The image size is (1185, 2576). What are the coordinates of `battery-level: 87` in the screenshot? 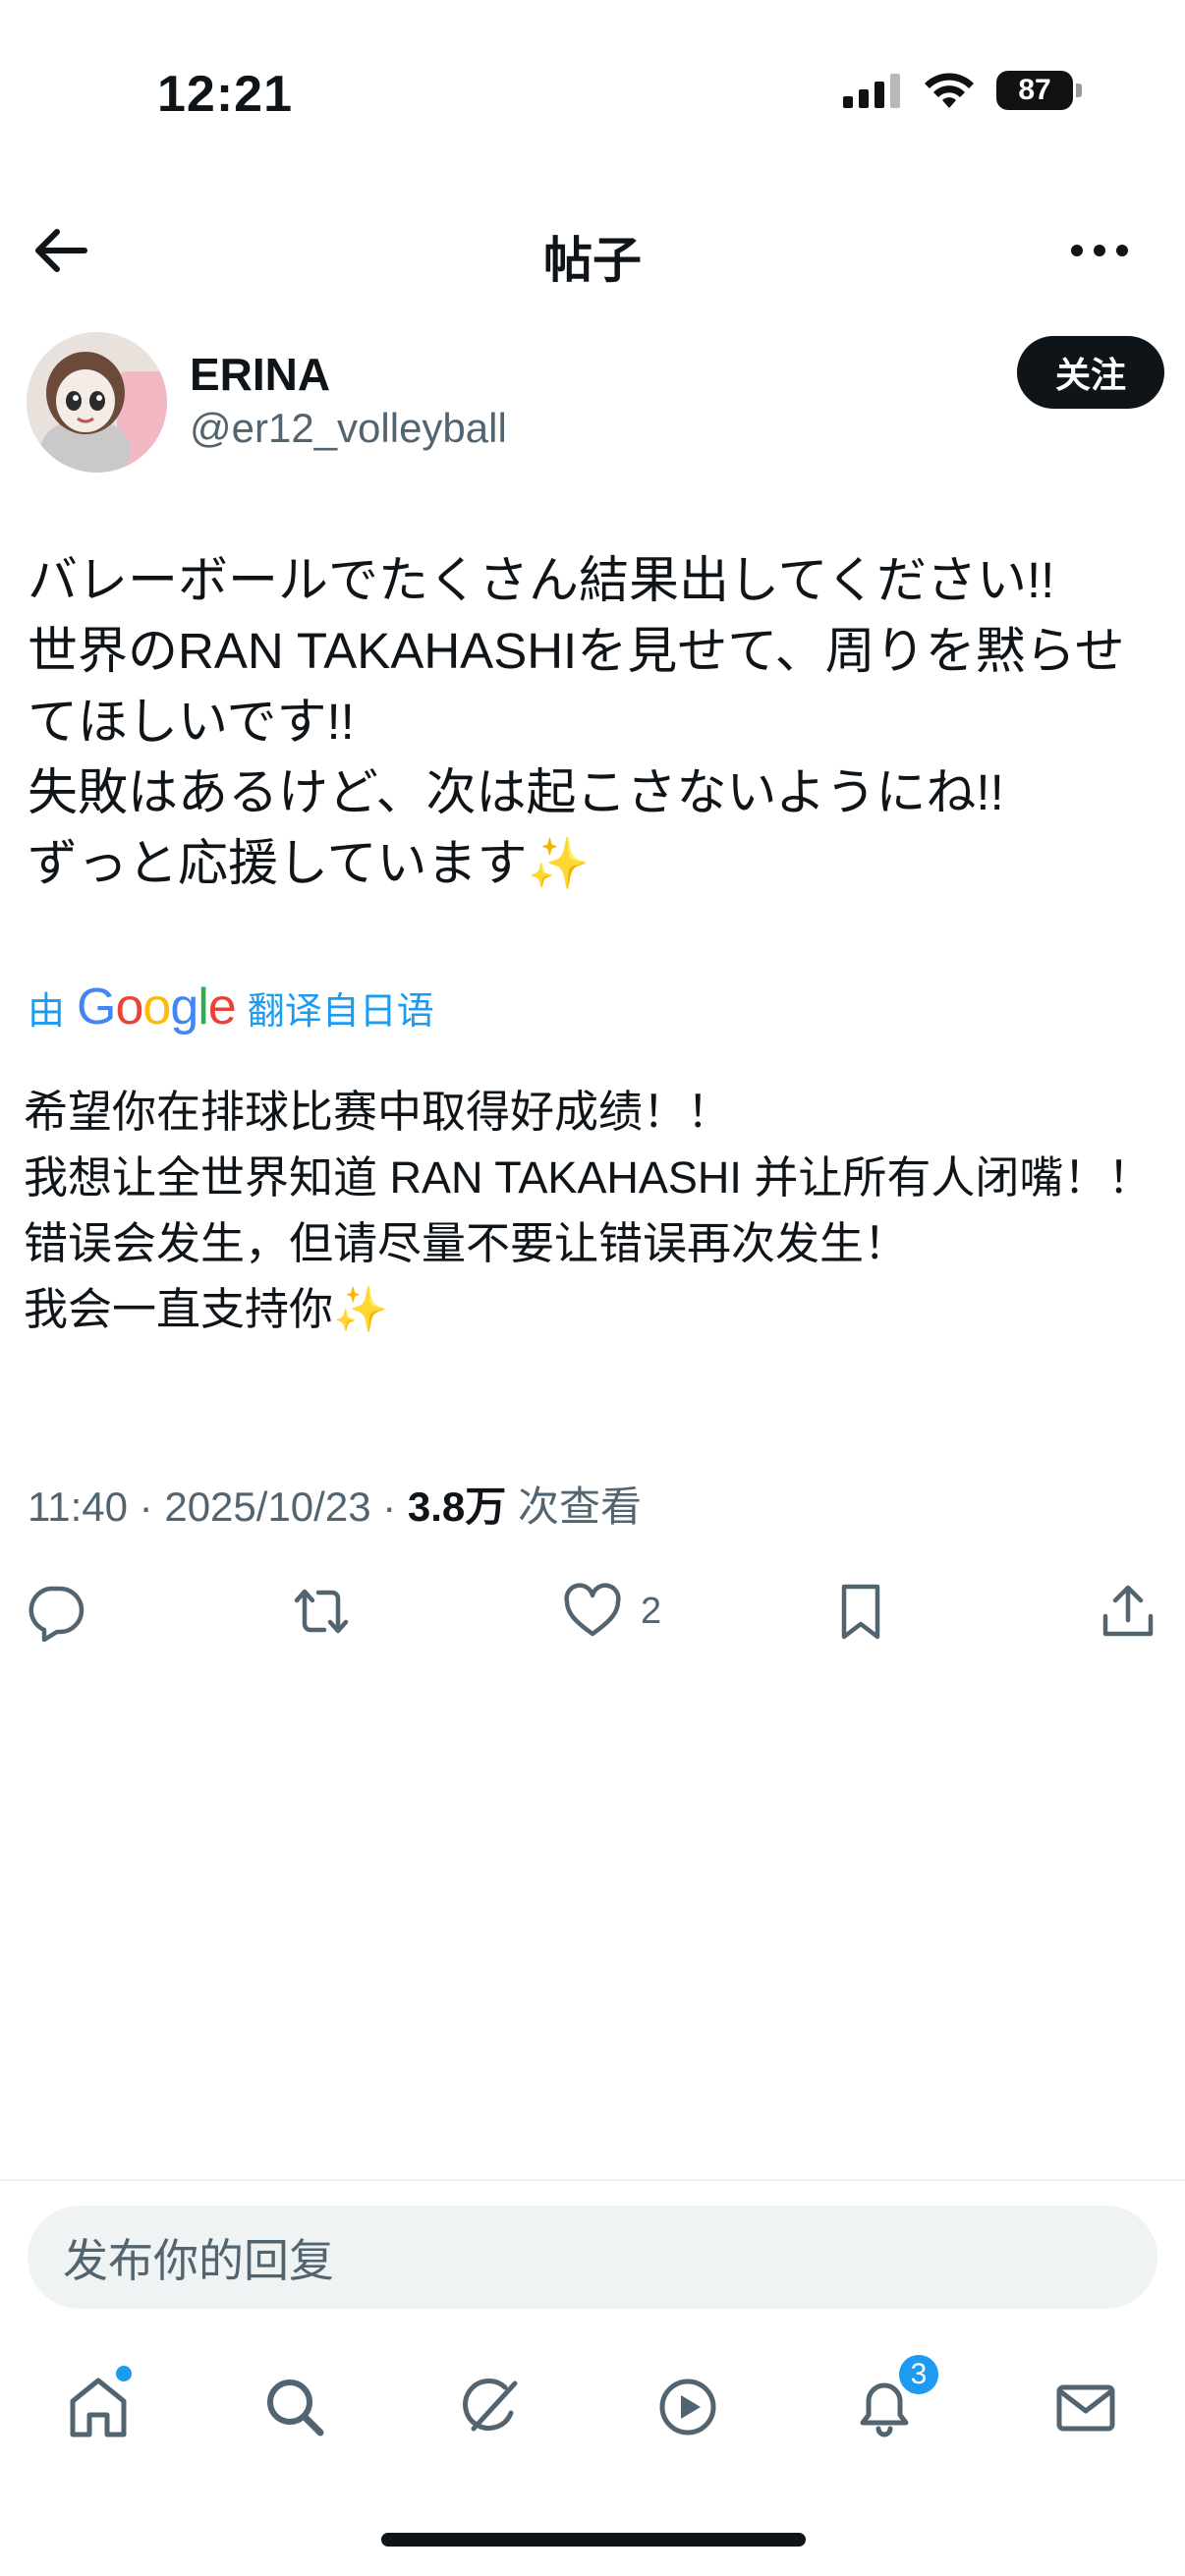 It's located at (1034, 90).